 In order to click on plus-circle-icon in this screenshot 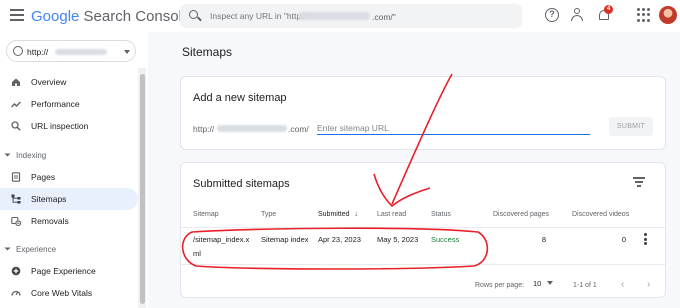, I will do `click(16, 271)`.